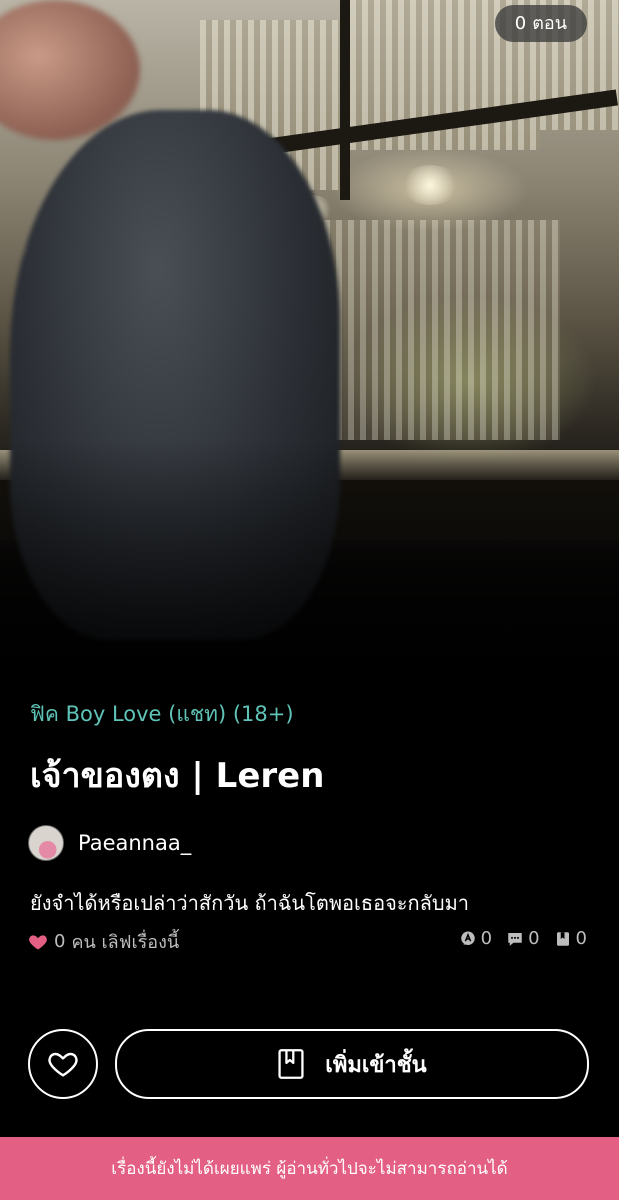 The width and height of the screenshot is (619, 1200). What do you see at coordinates (515, 939) in the screenshot?
I see `comment-icon` at bounding box center [515, 939].